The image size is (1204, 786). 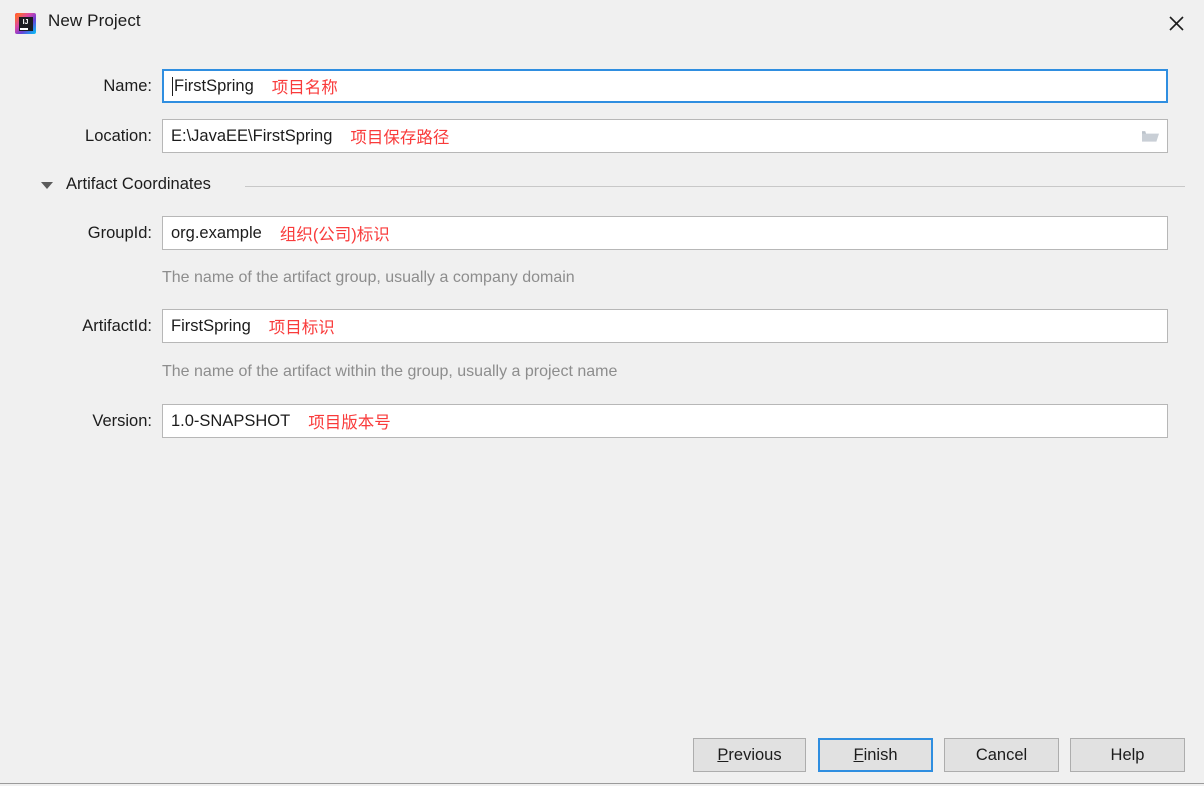 What do you see at coordinates (127, 86) in the screenshot?
I see `name-label: Name:` at bounding box center [127, 86].